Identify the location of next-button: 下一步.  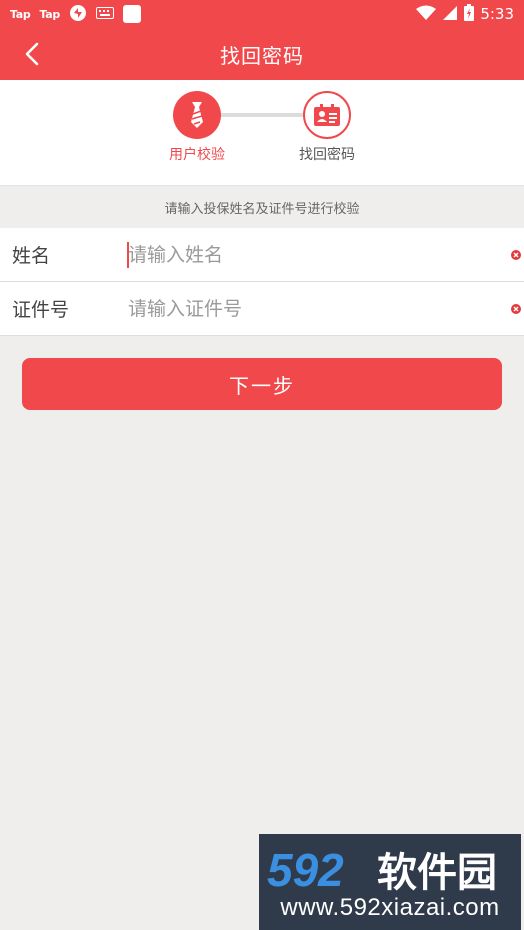
(262, 384).